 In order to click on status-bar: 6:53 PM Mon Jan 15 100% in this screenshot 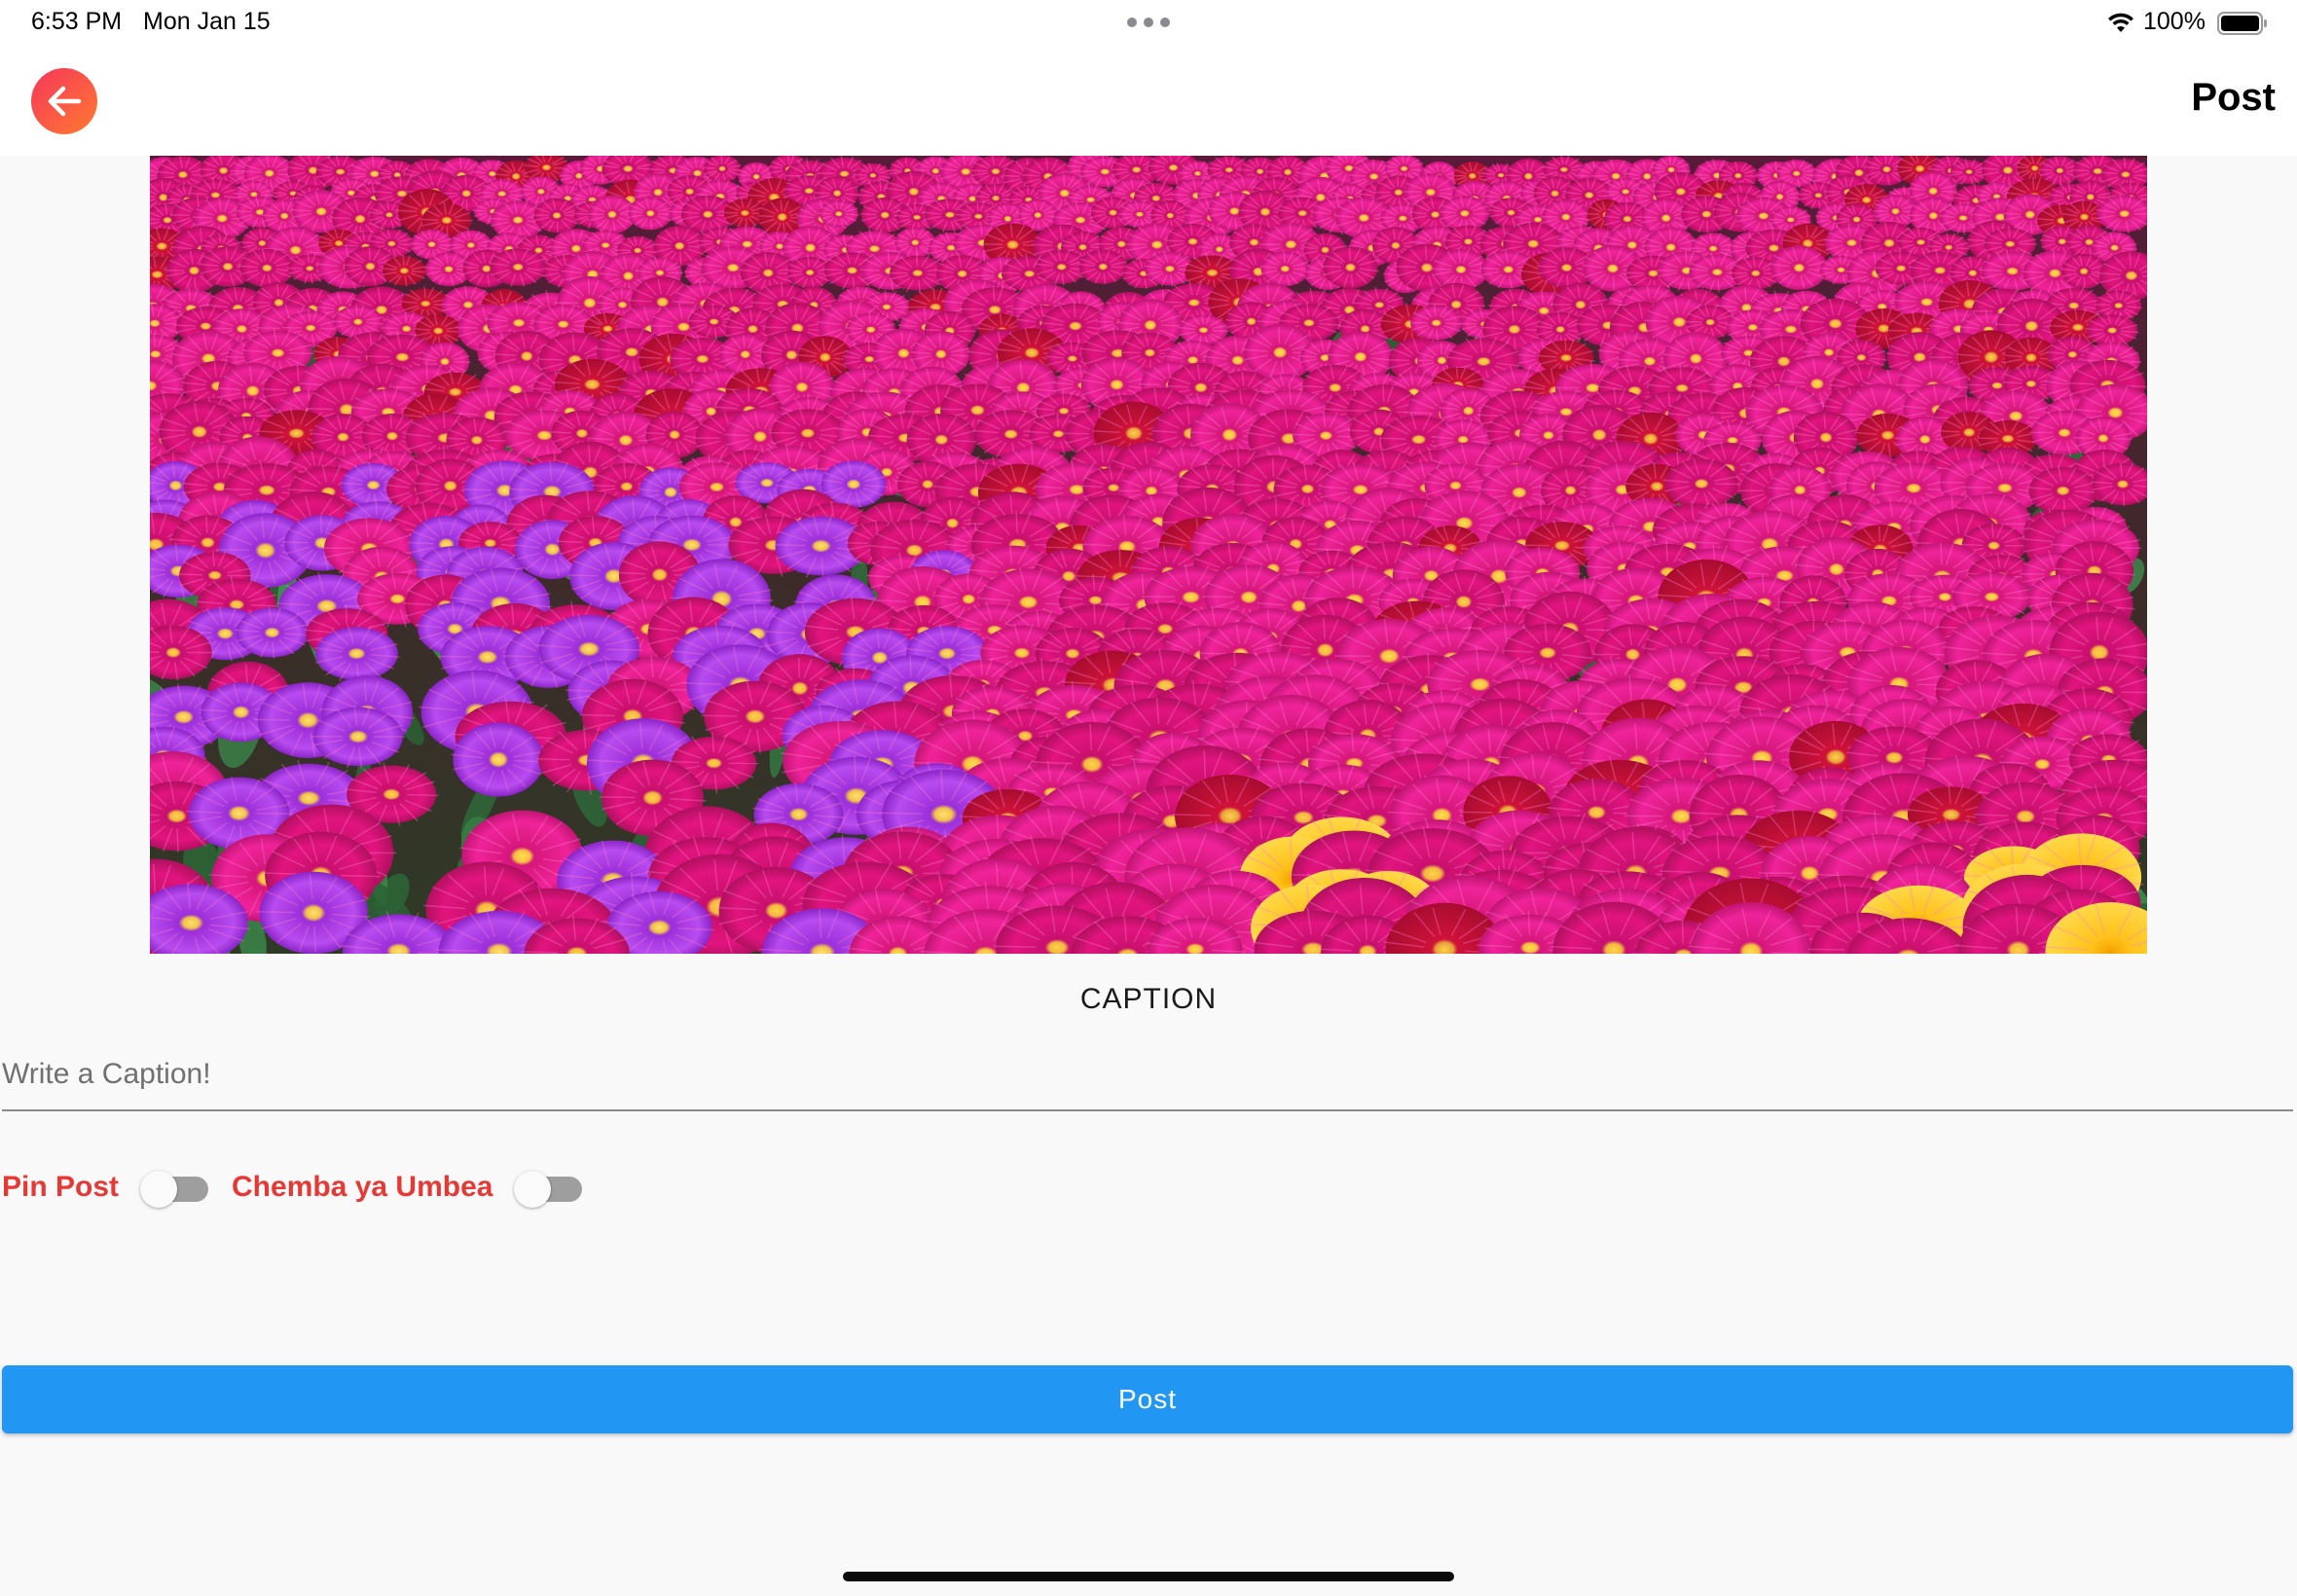, I will do `click(1148, 24)`.